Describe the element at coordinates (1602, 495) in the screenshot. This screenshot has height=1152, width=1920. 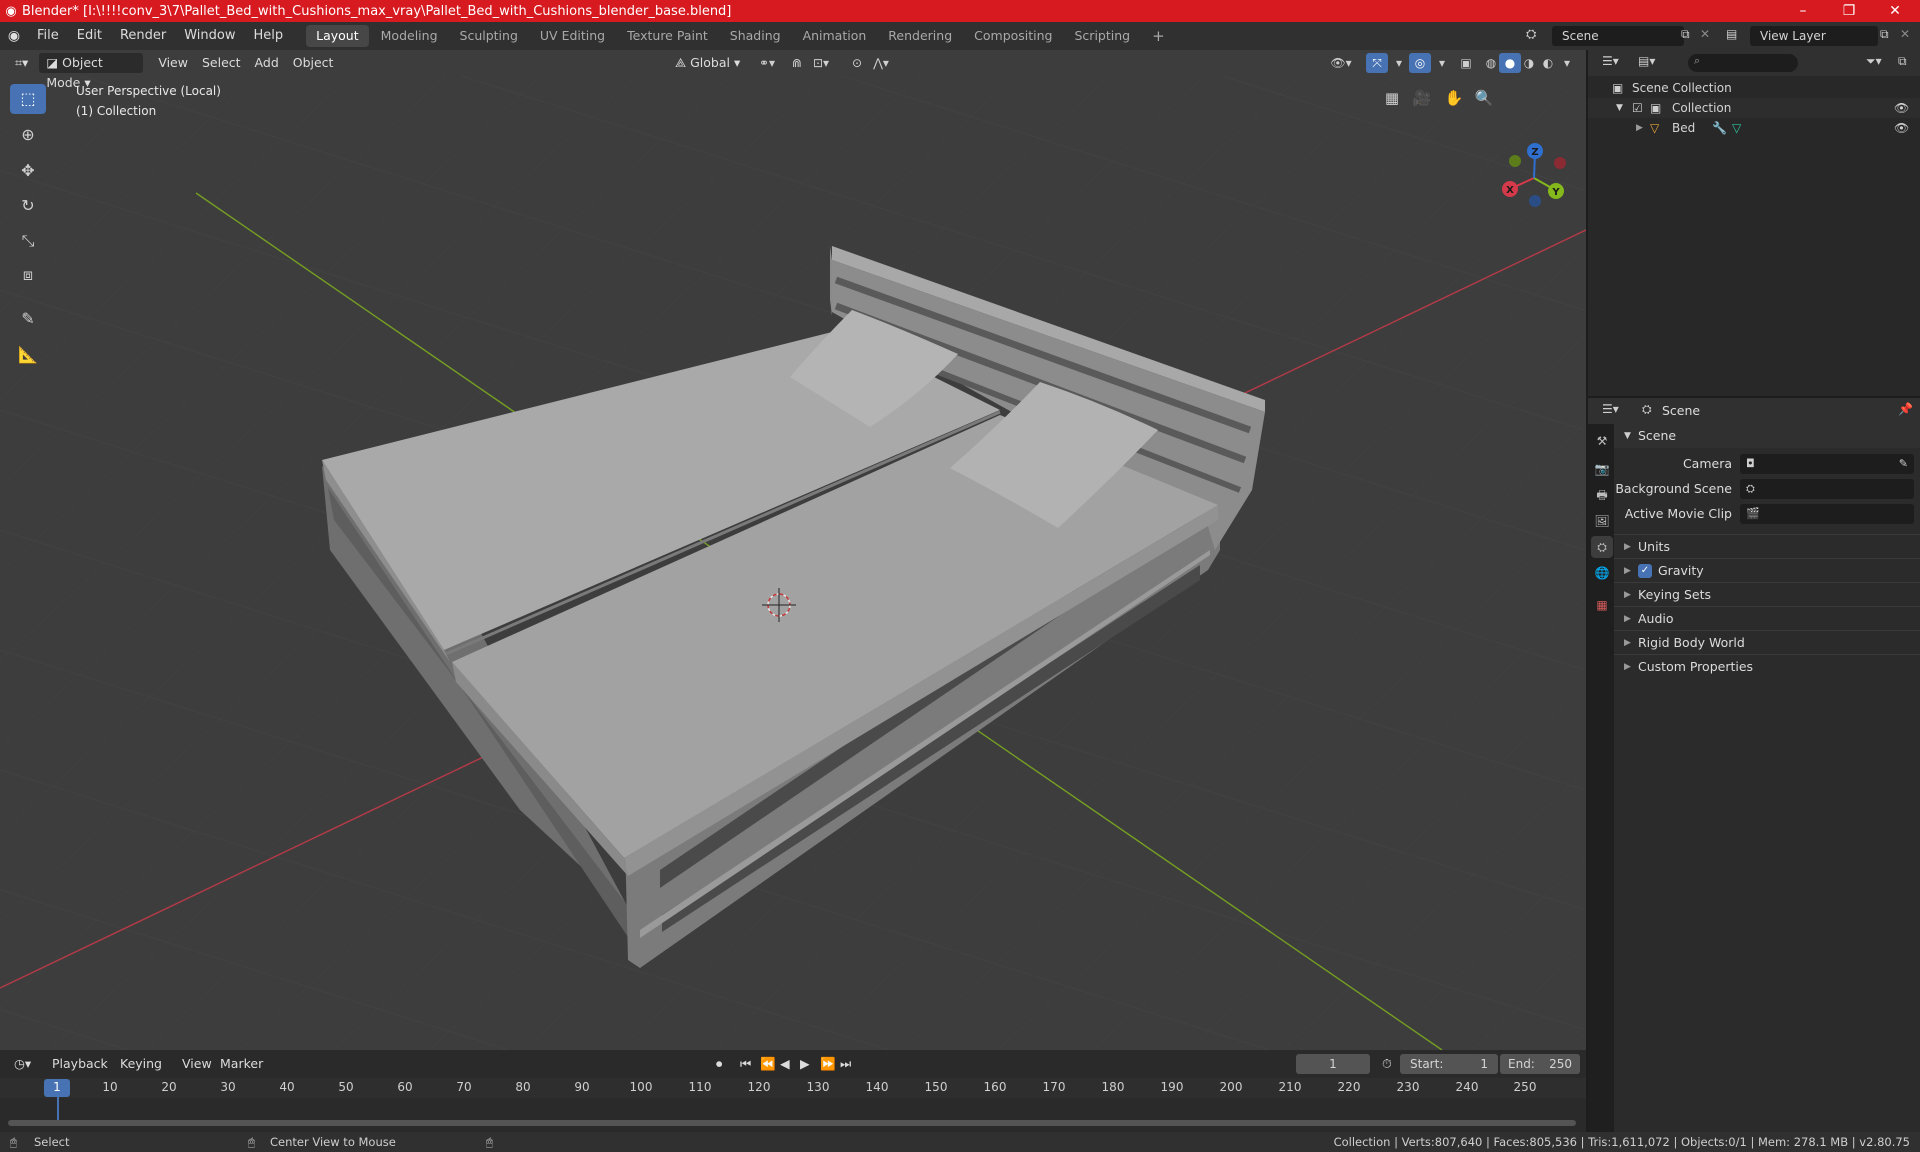
I see `output-tab-icon: 🖶` at that location.